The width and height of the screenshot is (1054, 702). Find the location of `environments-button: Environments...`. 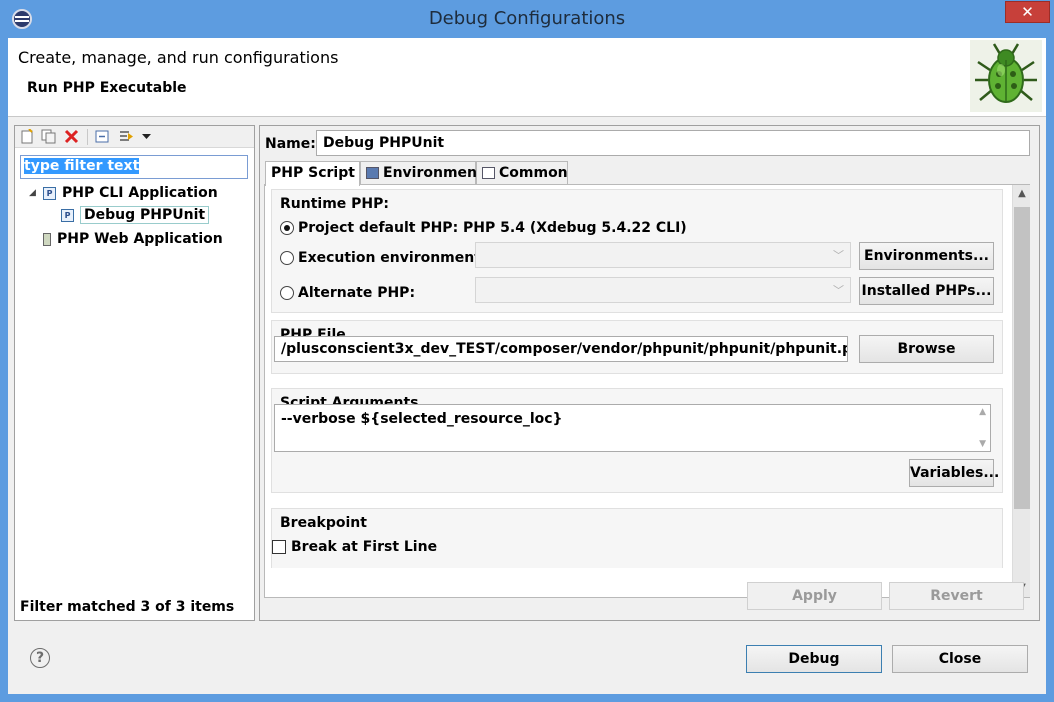

environments-button: Environments... is located at coordinates (926, 256).